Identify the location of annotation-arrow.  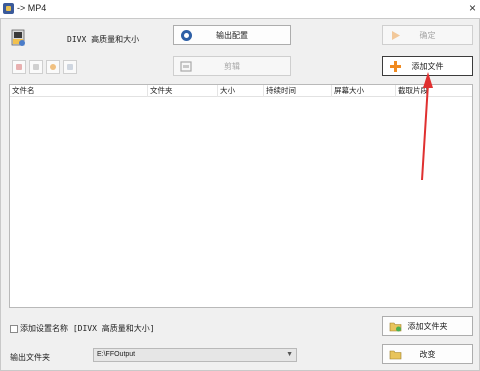
(427, 126).